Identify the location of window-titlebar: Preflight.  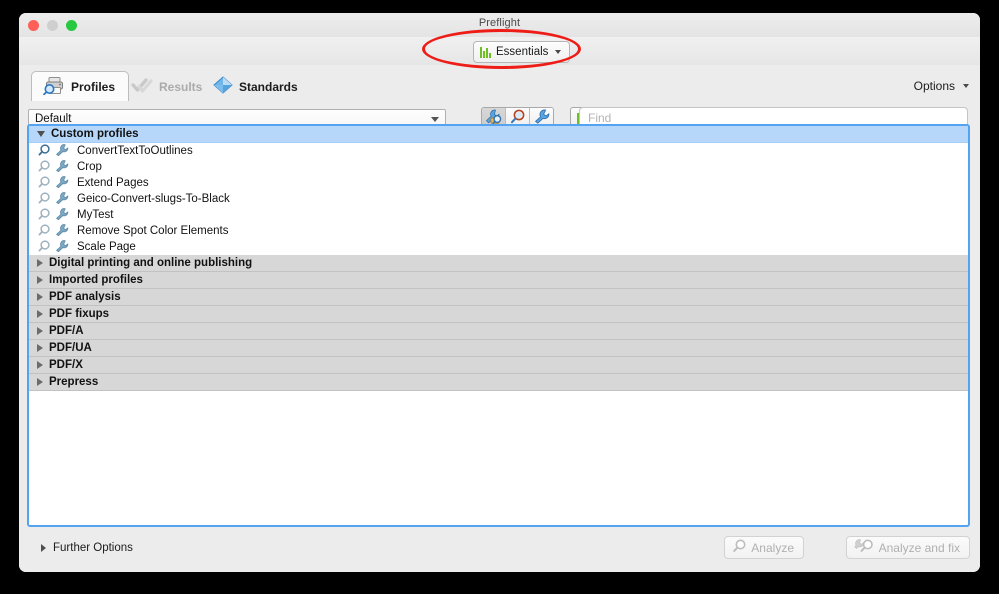
(499, 25).